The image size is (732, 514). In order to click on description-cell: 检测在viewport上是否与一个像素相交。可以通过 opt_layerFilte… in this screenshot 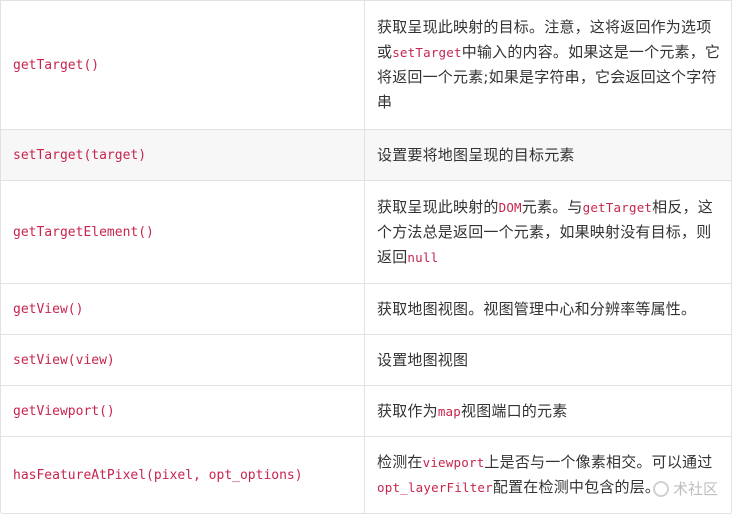, I will do `click(548, 475)`.